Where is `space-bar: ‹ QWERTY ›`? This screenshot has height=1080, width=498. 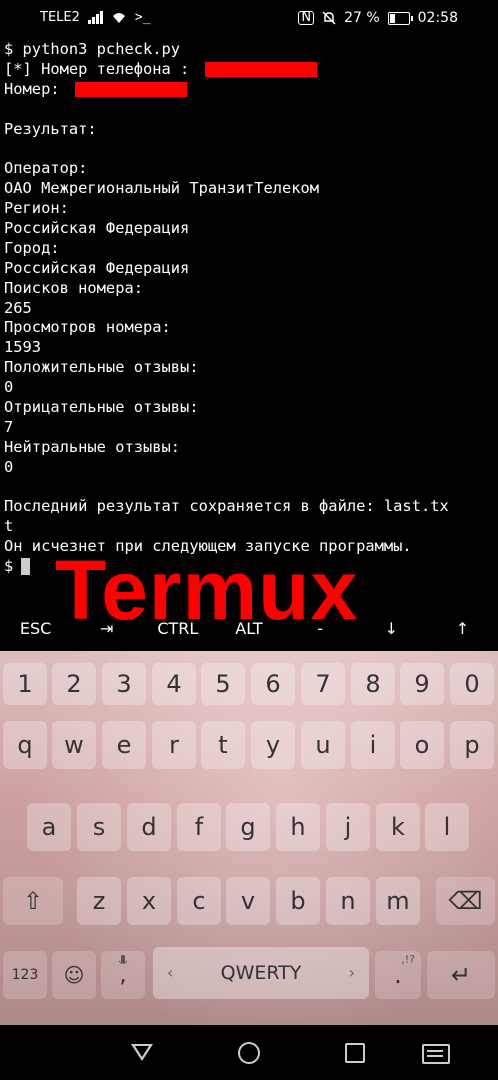
space-bar: ‹ QWERTY › is located at coordinates (261, 973).